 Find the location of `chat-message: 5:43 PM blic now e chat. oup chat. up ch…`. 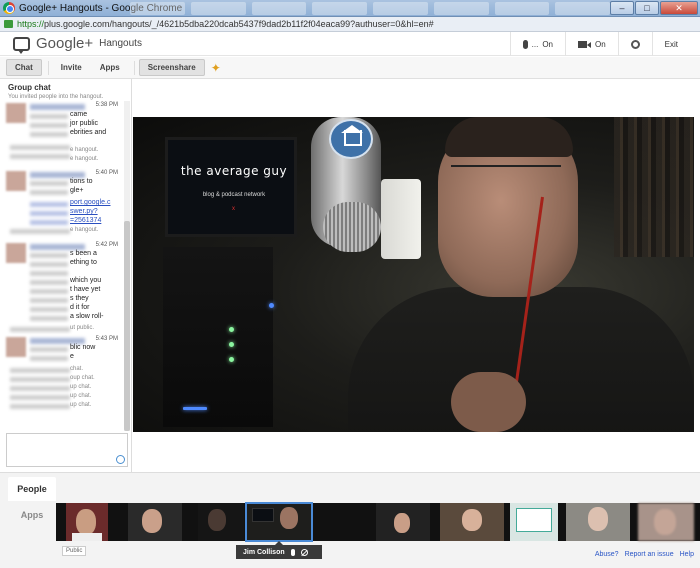

chat-message: 5:43 PM blic now e chat. oup chat. up ch… is located at coordinates (62, 380).